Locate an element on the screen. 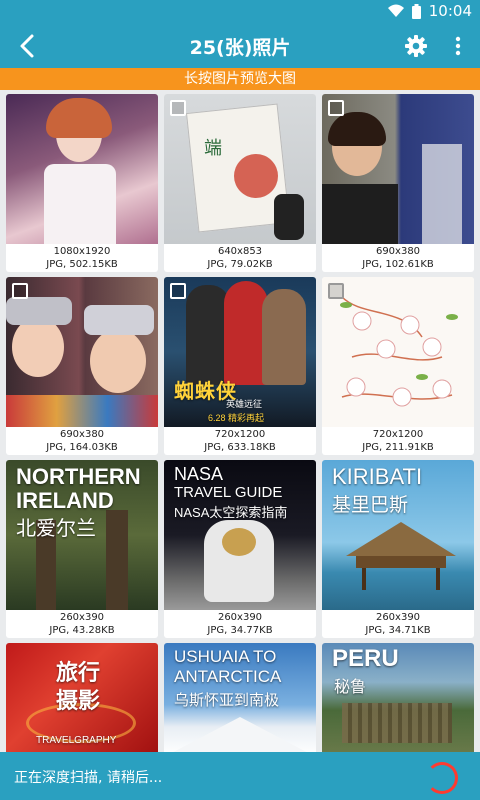 The image size is (480, 800). photo-thumbnail: NASA TRAVEL GUIDE NASA太空探索指南 is located at coordinates (240, 535).